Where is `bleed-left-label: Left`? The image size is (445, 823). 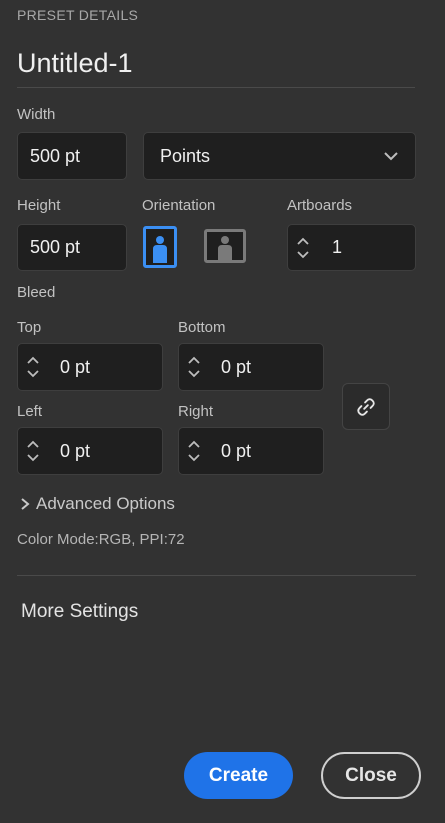 bleed-left-label: Left is located at coordinates (30, 411).